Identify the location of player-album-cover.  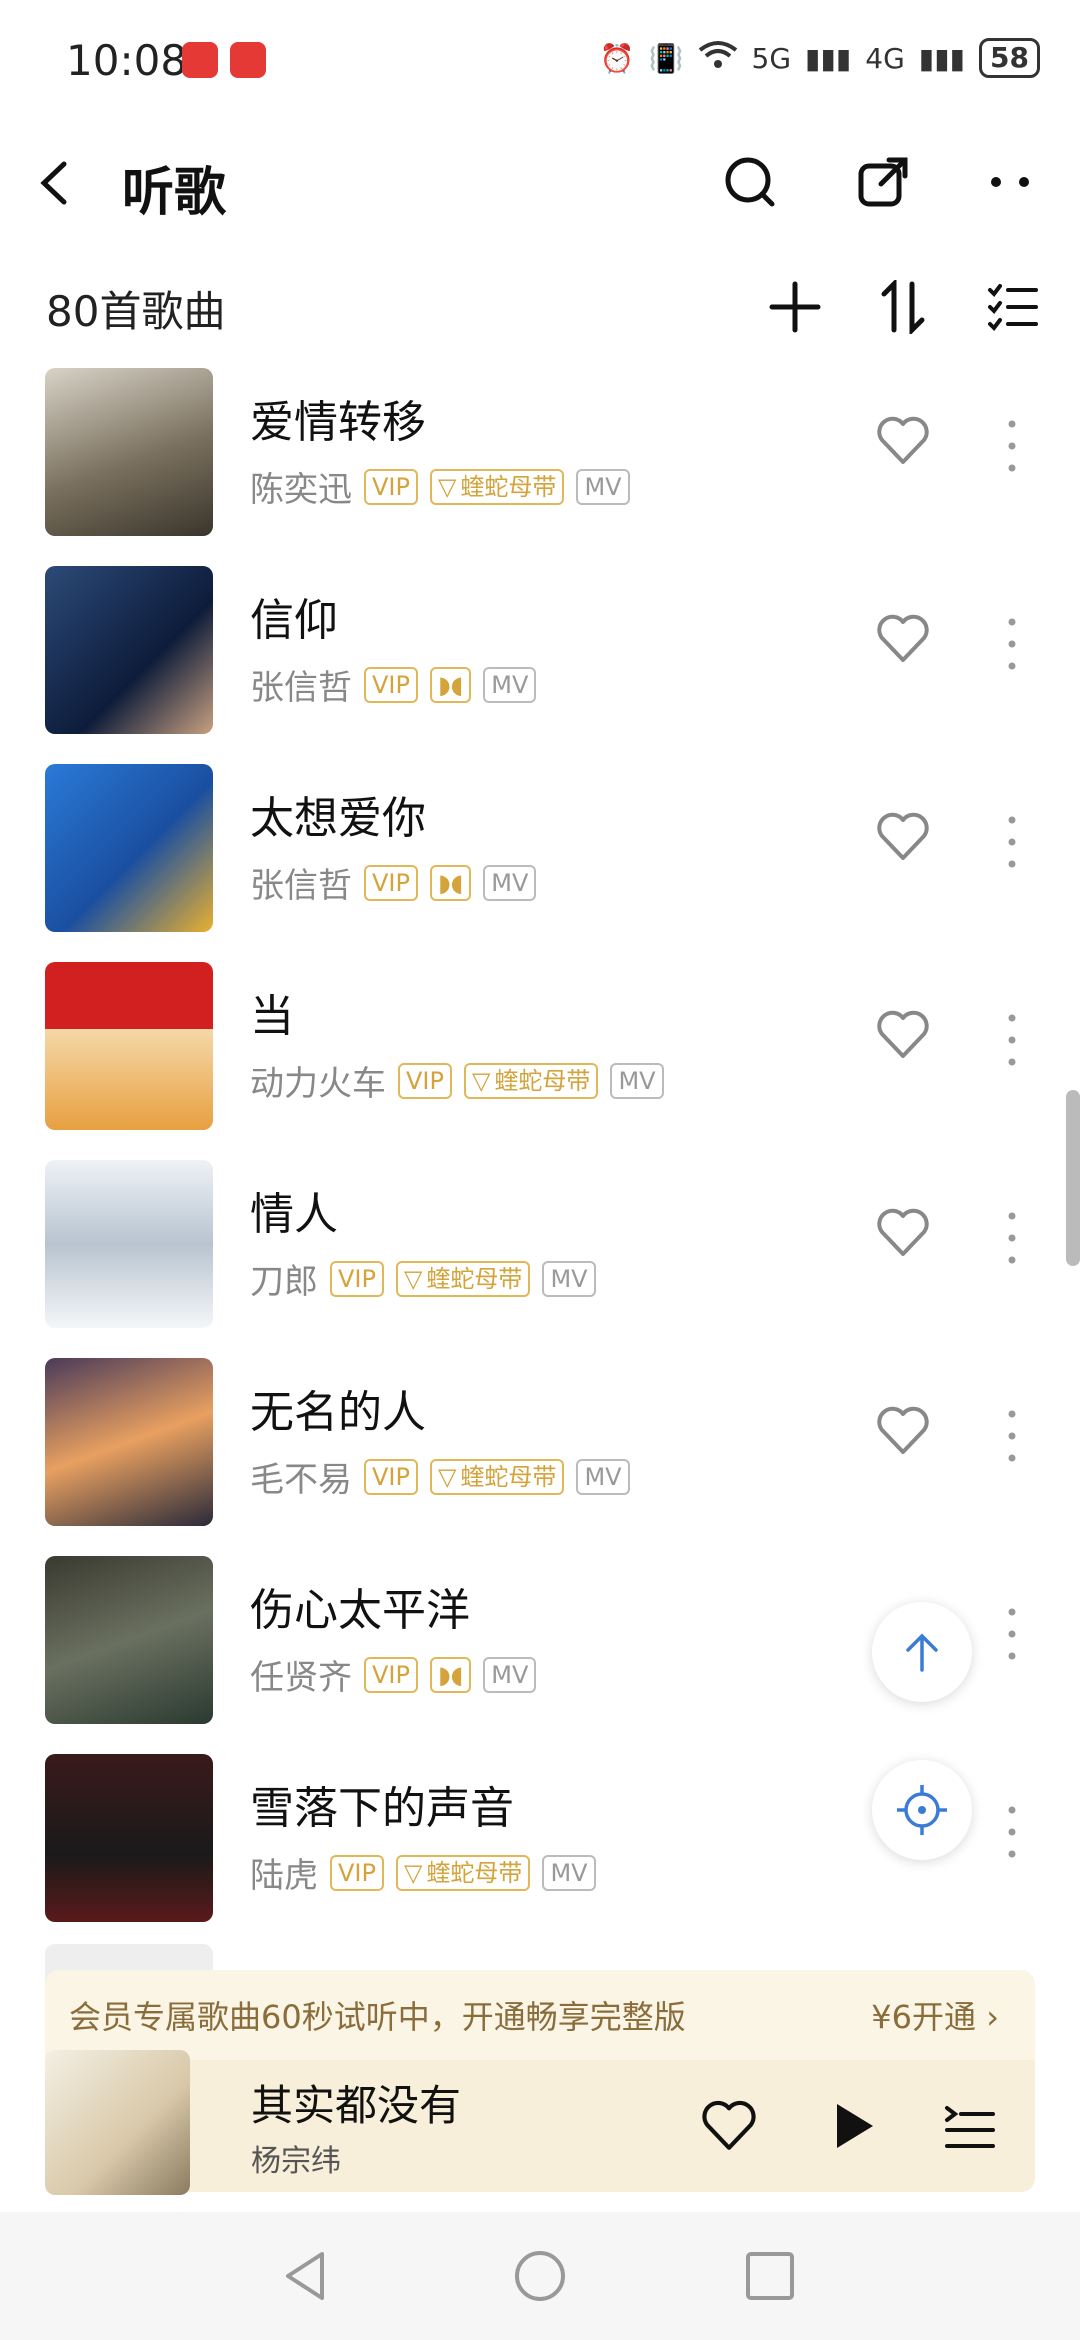
(117, 2122).